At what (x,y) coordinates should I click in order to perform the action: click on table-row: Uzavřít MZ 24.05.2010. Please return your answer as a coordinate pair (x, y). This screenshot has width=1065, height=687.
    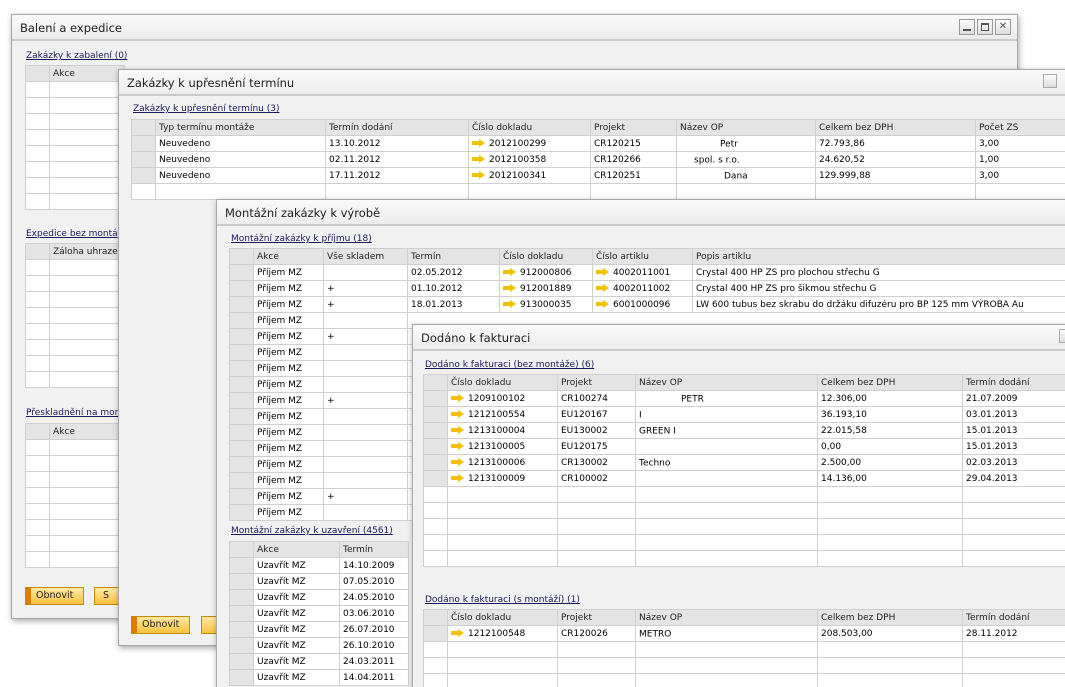
    Looking at the image, I should click on (319, 597).